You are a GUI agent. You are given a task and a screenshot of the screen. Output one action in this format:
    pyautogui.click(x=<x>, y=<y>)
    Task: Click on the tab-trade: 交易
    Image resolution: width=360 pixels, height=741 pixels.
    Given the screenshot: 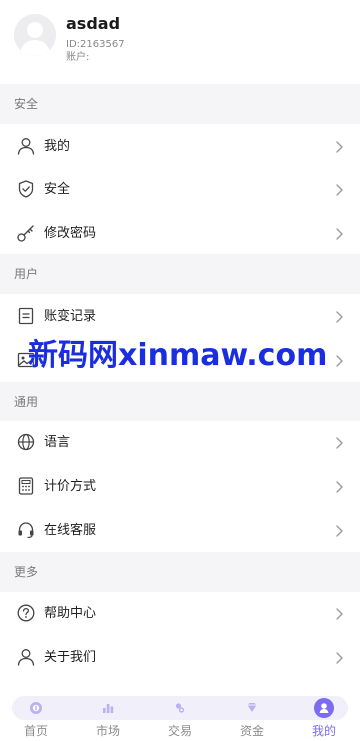 What is the action you would take?
    pyautogui.click(x=180, y=716)
    